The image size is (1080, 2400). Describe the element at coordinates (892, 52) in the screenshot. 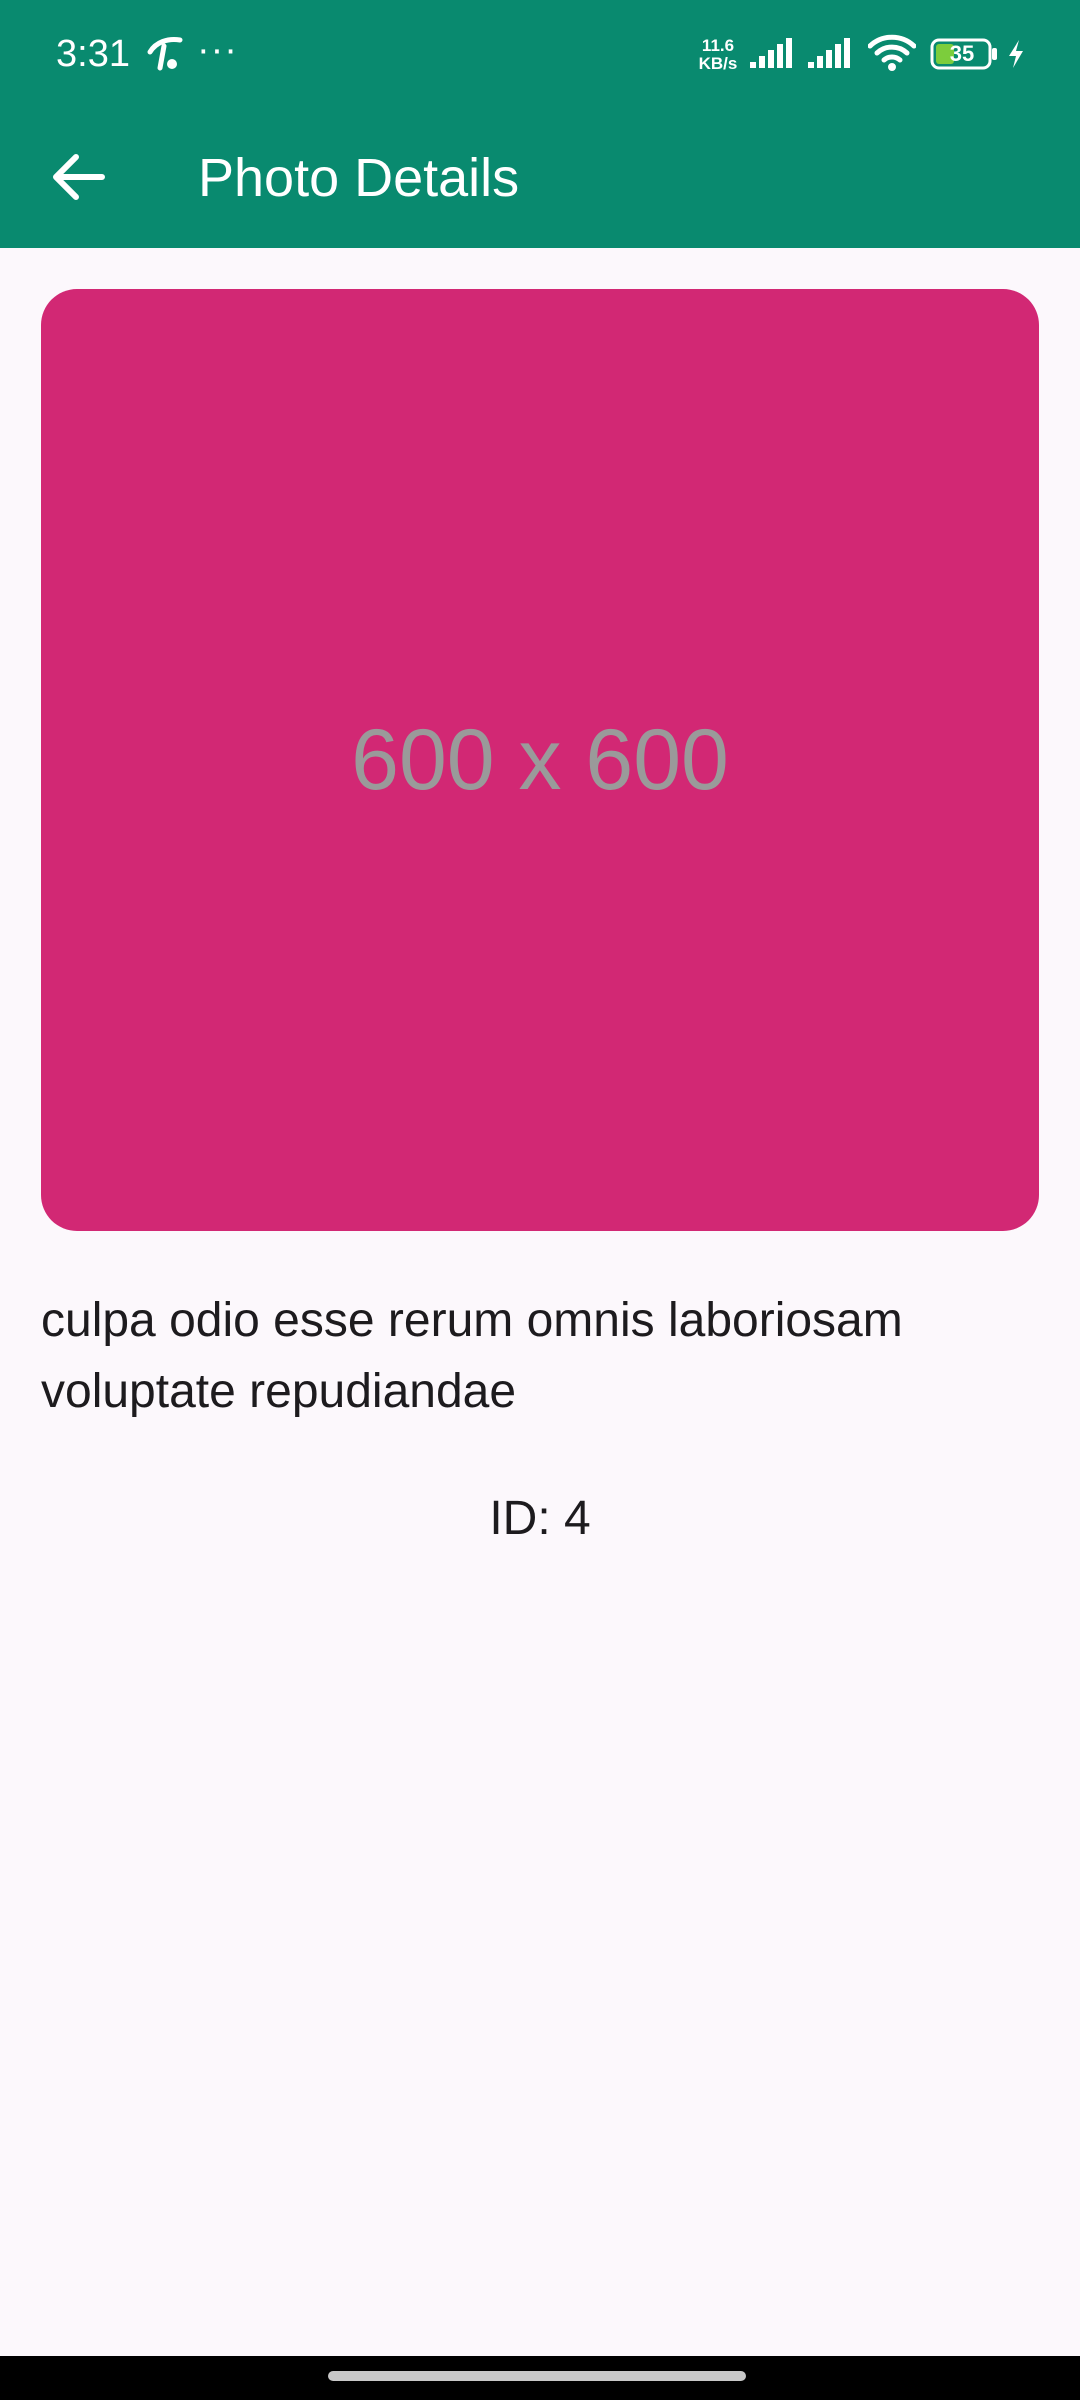

I see `wifi-icon` at that location.